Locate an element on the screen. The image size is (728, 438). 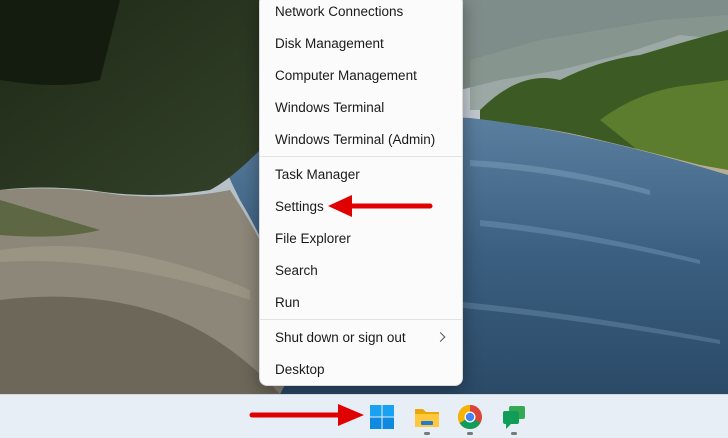
menu-item-disk-management: Disk Management is located at coordinates (361, 43).